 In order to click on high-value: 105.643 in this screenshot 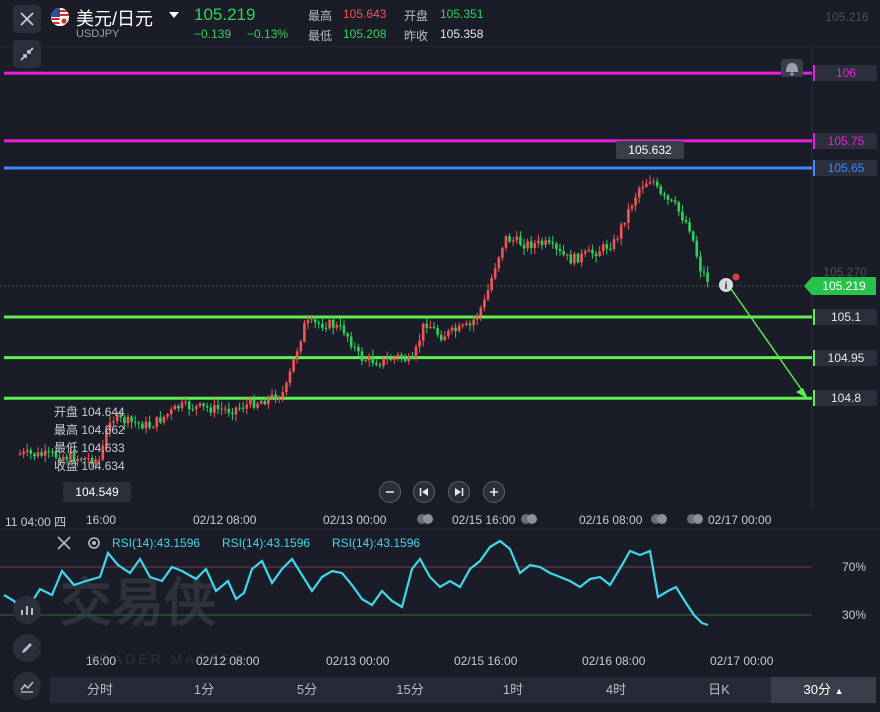, I will do `click(365, 14)`.